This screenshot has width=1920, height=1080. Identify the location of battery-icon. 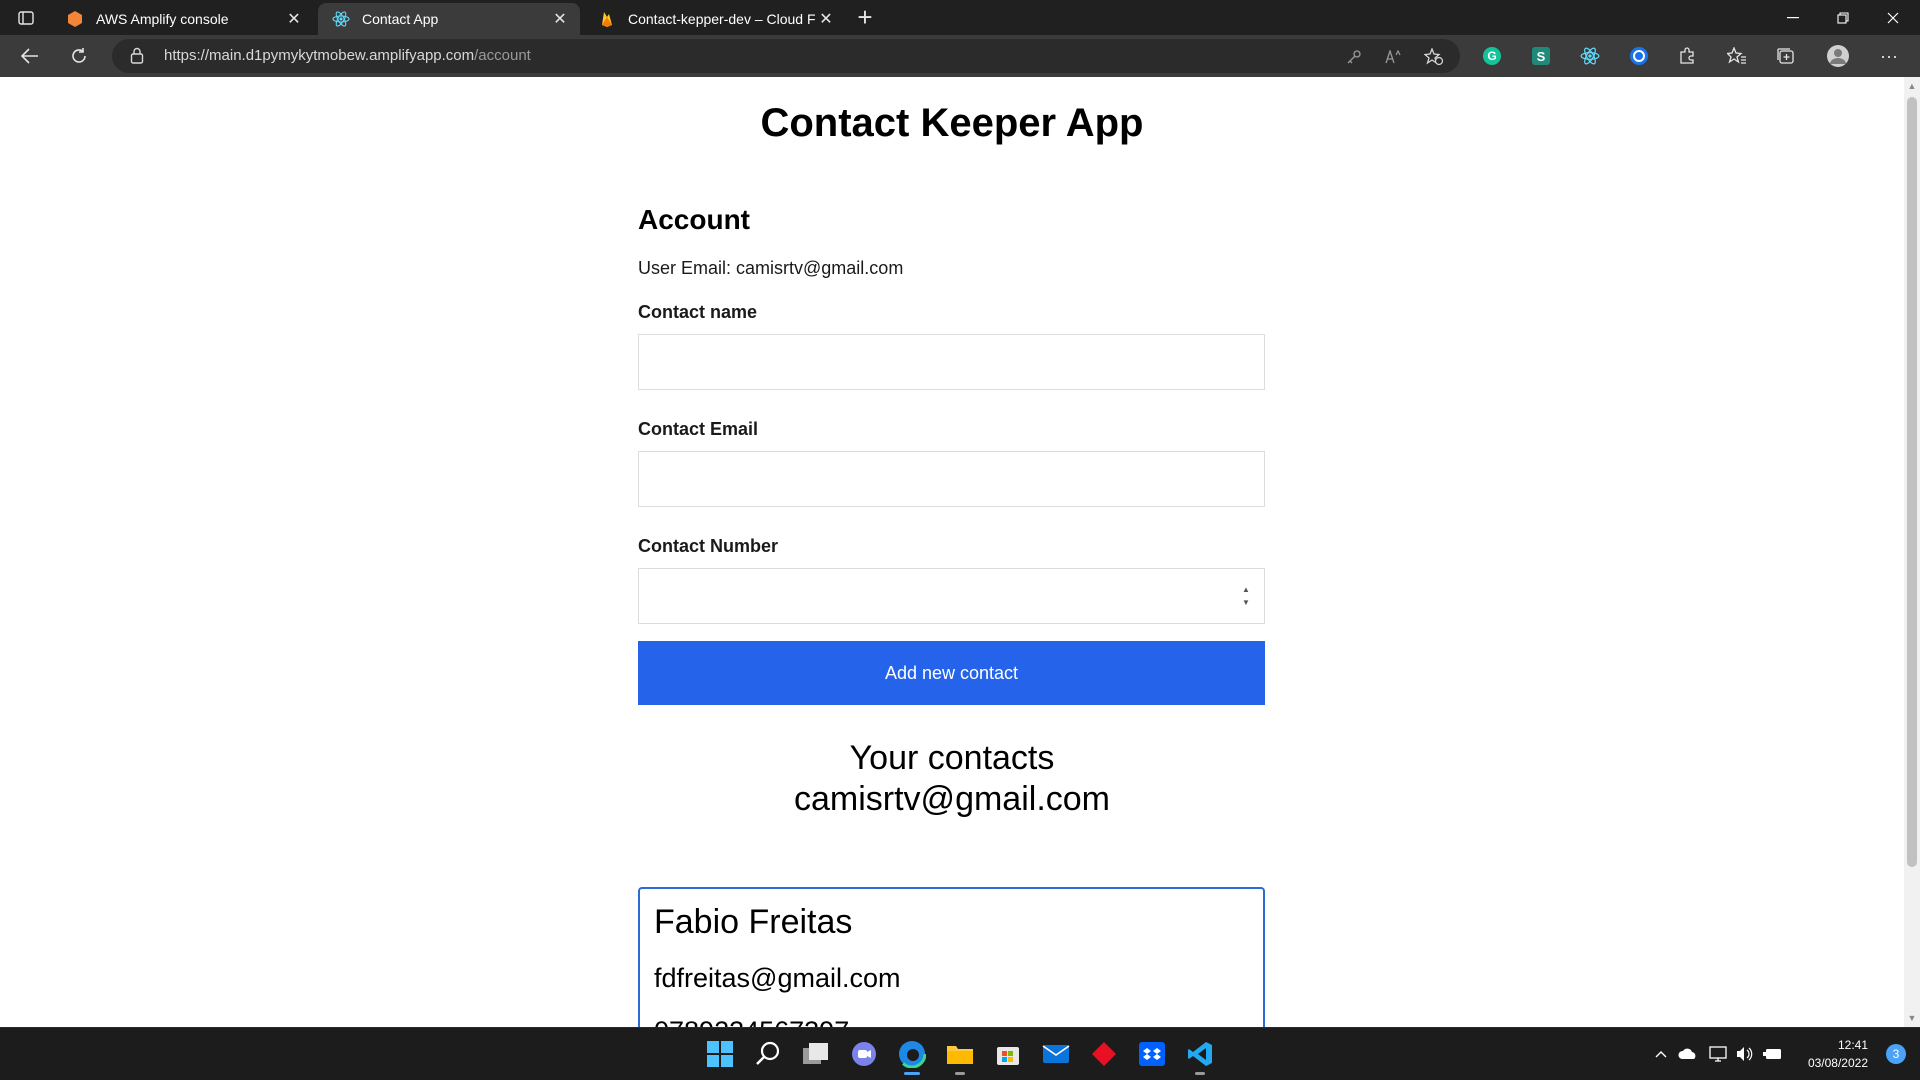
(1773, 1054).